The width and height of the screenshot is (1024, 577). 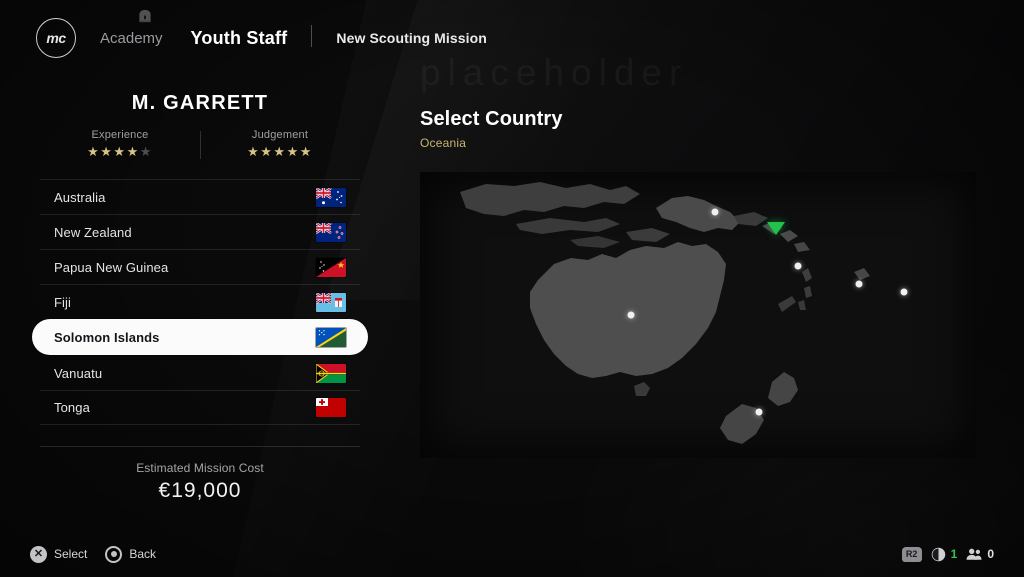 I want to click on country-row-fiji: Fiji, so click(x=200, y=301).